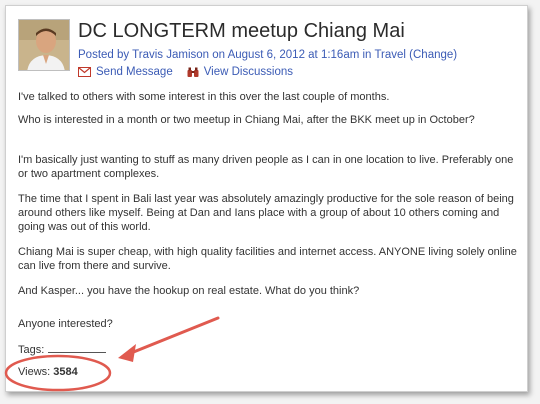 The width and height of the screenshot is (540, 404). I want to click on closing-question: Anyone interested?, so click(65, 324).